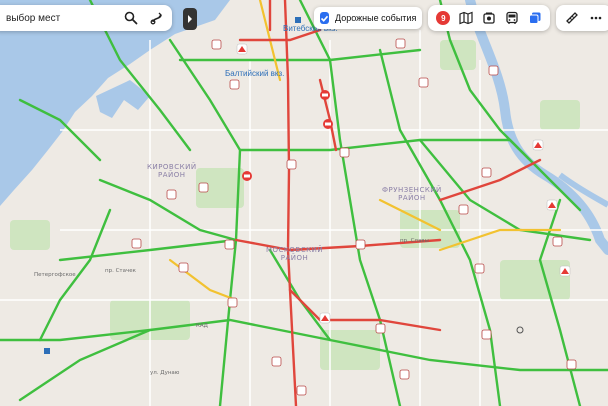 The image size is (608, 406). Describe the element at coordinates (376, 18) in the screenshot. I see `traffic-events-label: Дорожные события` at that location.